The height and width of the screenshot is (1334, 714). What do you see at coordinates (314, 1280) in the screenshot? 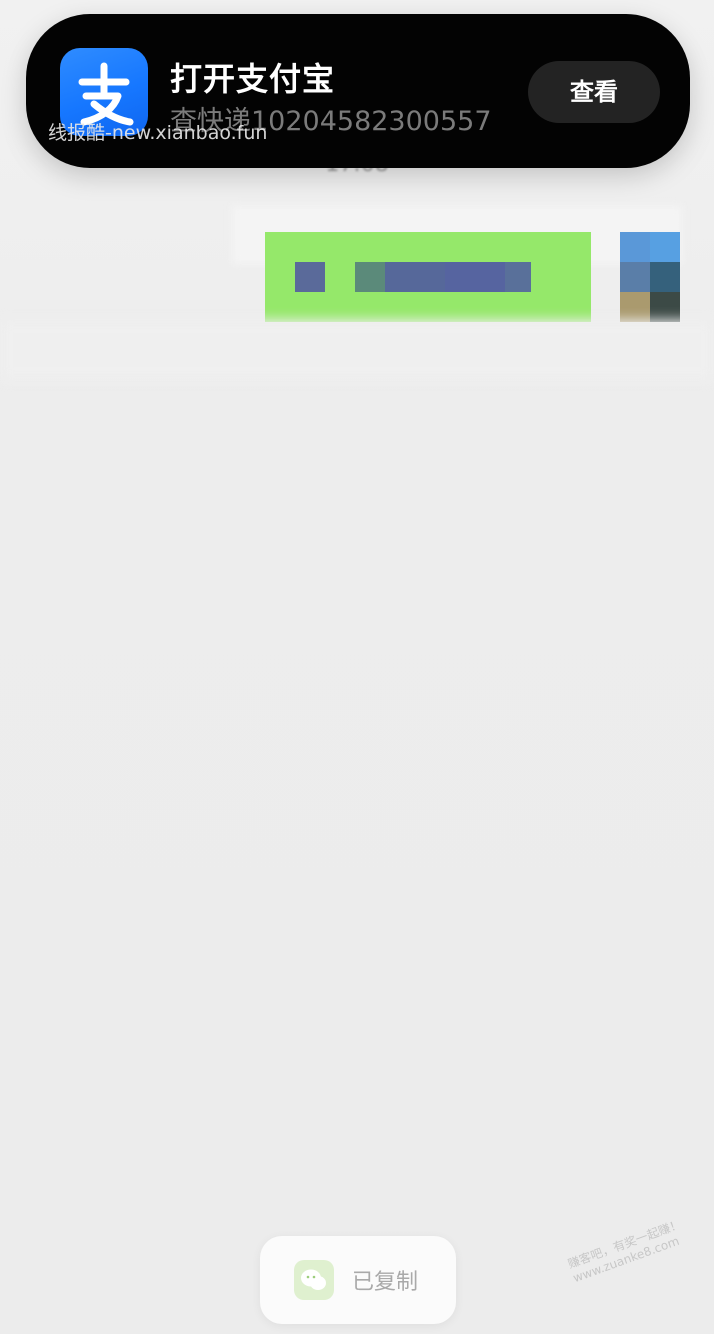
I see `wechat-icon` at bounding box center [314, 1280].